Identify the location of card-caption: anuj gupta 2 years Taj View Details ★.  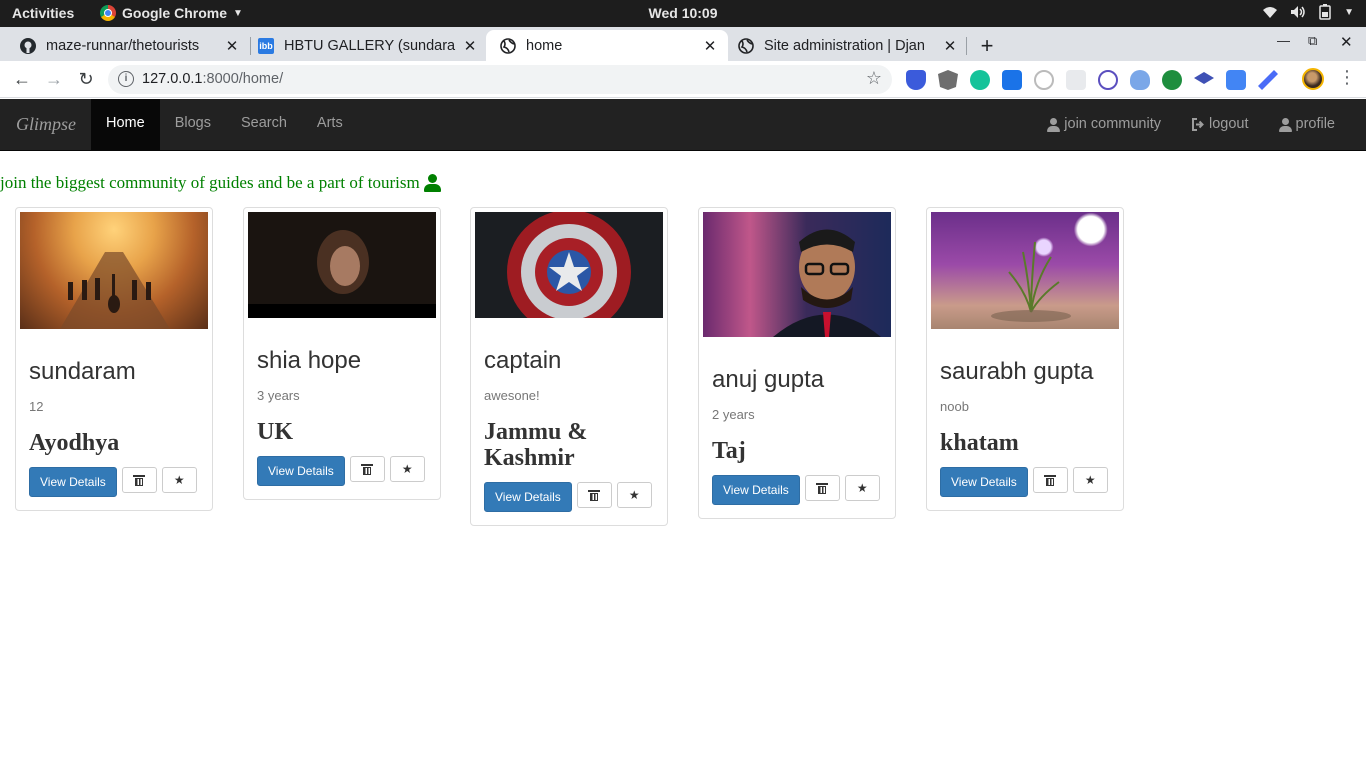
(797, 425).